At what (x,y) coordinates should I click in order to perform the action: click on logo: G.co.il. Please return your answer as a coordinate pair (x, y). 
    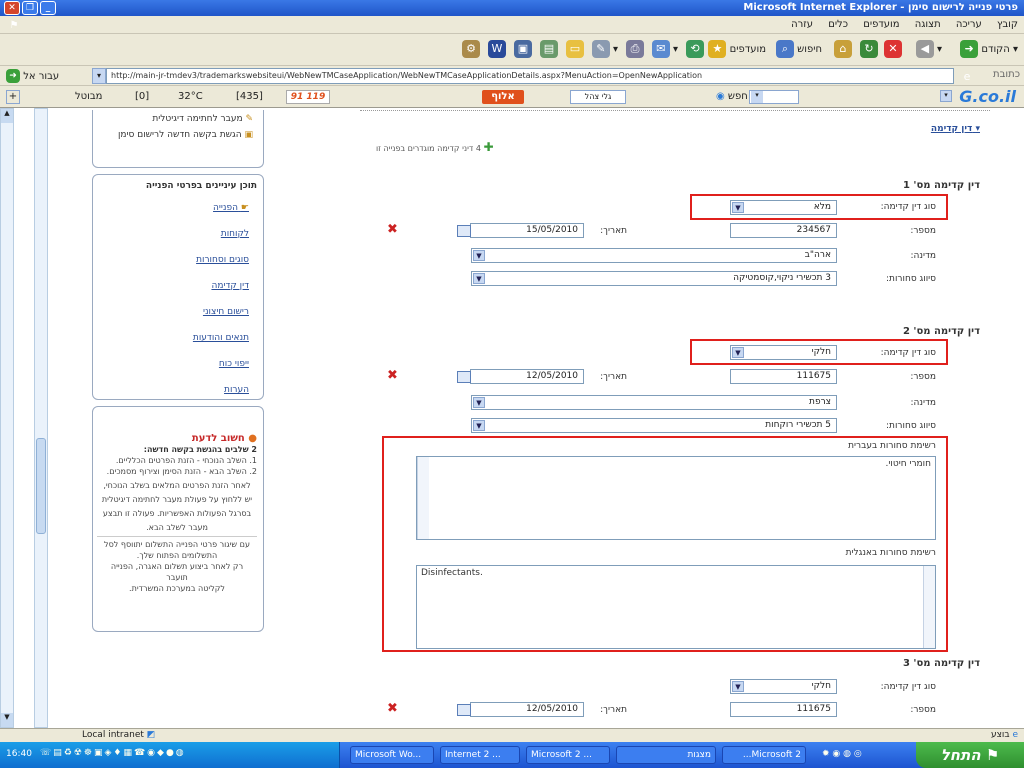
    Looking at the image, I should click on (987, 96).